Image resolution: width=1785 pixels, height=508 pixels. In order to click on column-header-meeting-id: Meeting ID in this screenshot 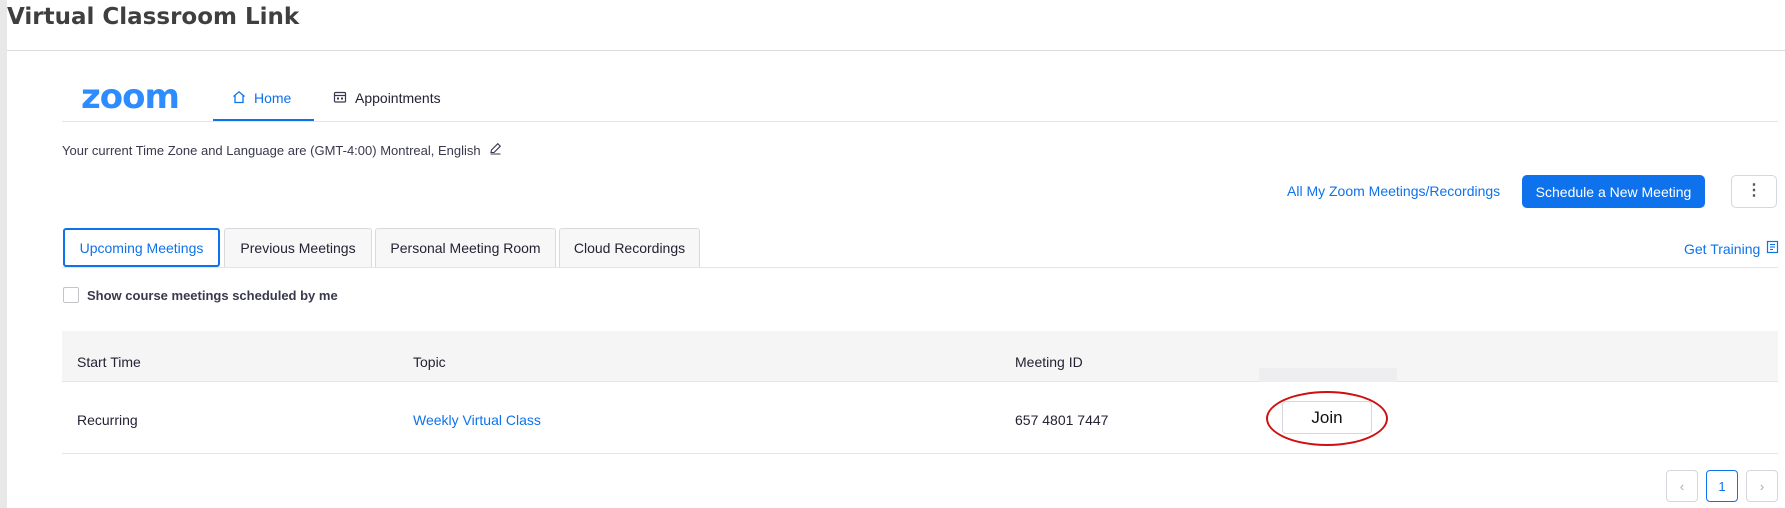, I will do `click(1049, 362)`.